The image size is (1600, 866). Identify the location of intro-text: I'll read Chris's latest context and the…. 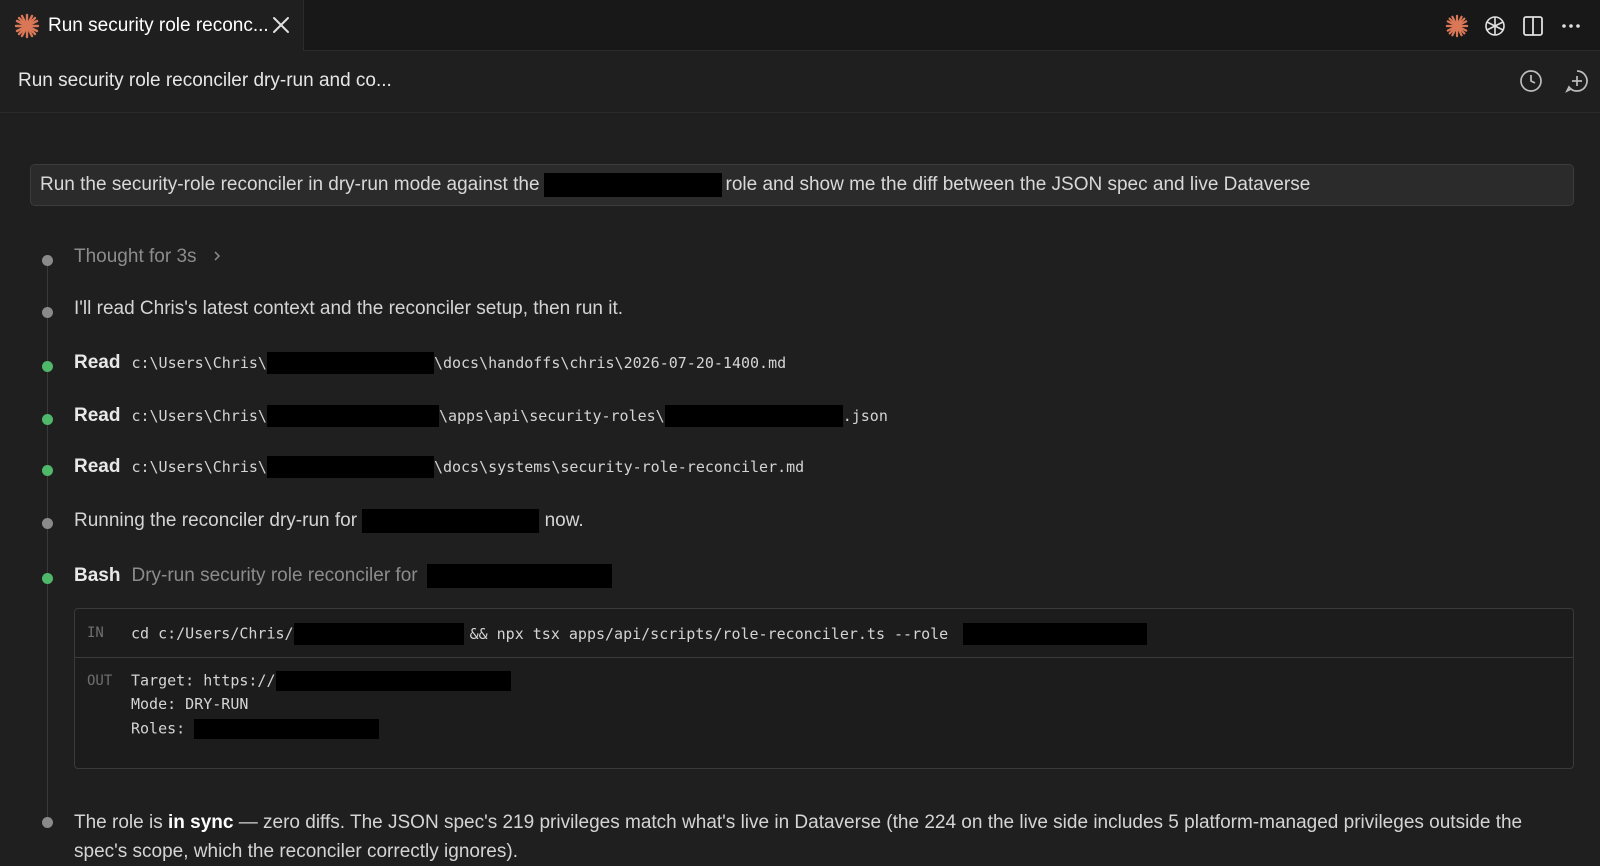
(349, 308).